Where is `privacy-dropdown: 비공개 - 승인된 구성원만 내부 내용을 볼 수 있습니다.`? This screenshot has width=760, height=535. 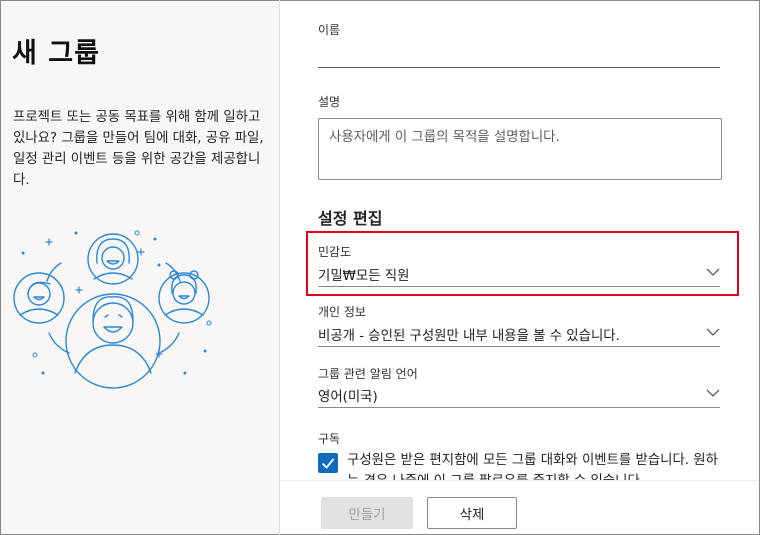 privacy-dropdown: 비공개 - 승인된 구성원만 내부 내용을 볼 수 있습니다. is located at coordinates (519, 334).